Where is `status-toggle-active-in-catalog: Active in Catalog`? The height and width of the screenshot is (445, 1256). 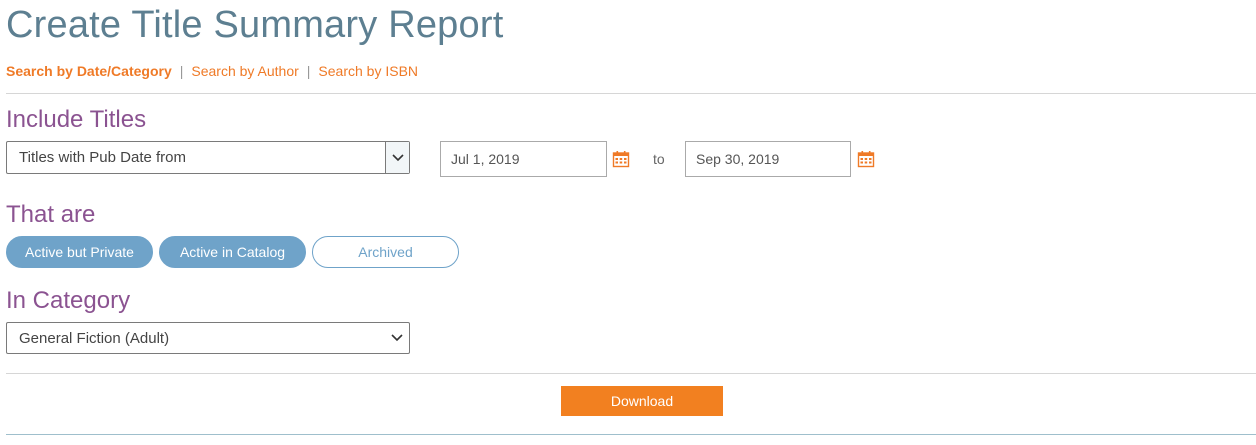 status-toggle-active-in-catalog: Active in Catalog is located at coordinates (232, 252).